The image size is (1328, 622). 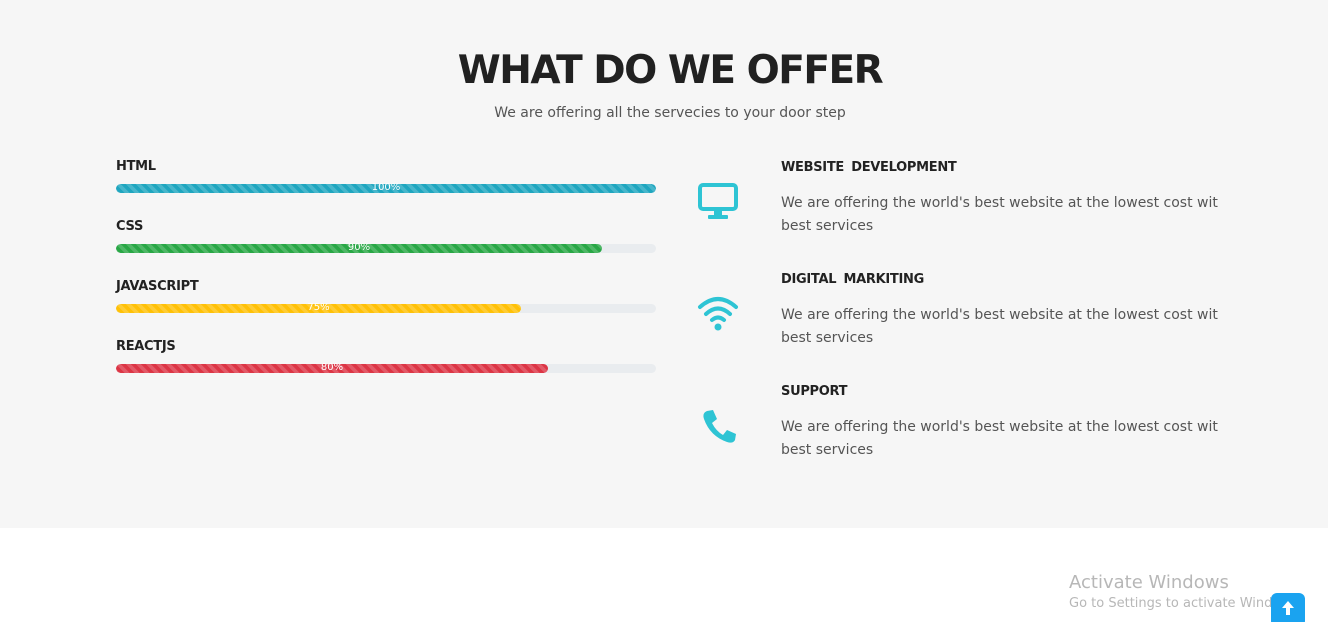 What do you see at coordinates (359, 247) in the screenshot?
I see `progress-label: 90%` at bounding box center [359, 247].